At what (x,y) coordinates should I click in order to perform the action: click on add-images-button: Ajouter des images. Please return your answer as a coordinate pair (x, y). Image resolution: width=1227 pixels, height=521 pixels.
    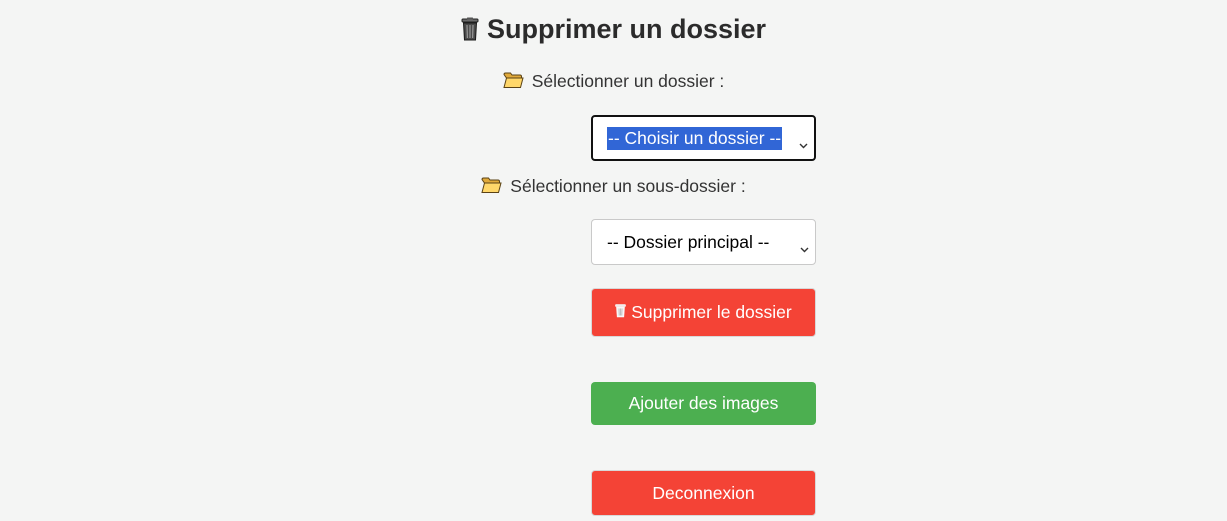
    Looking at the image, I should click on (703, 403).